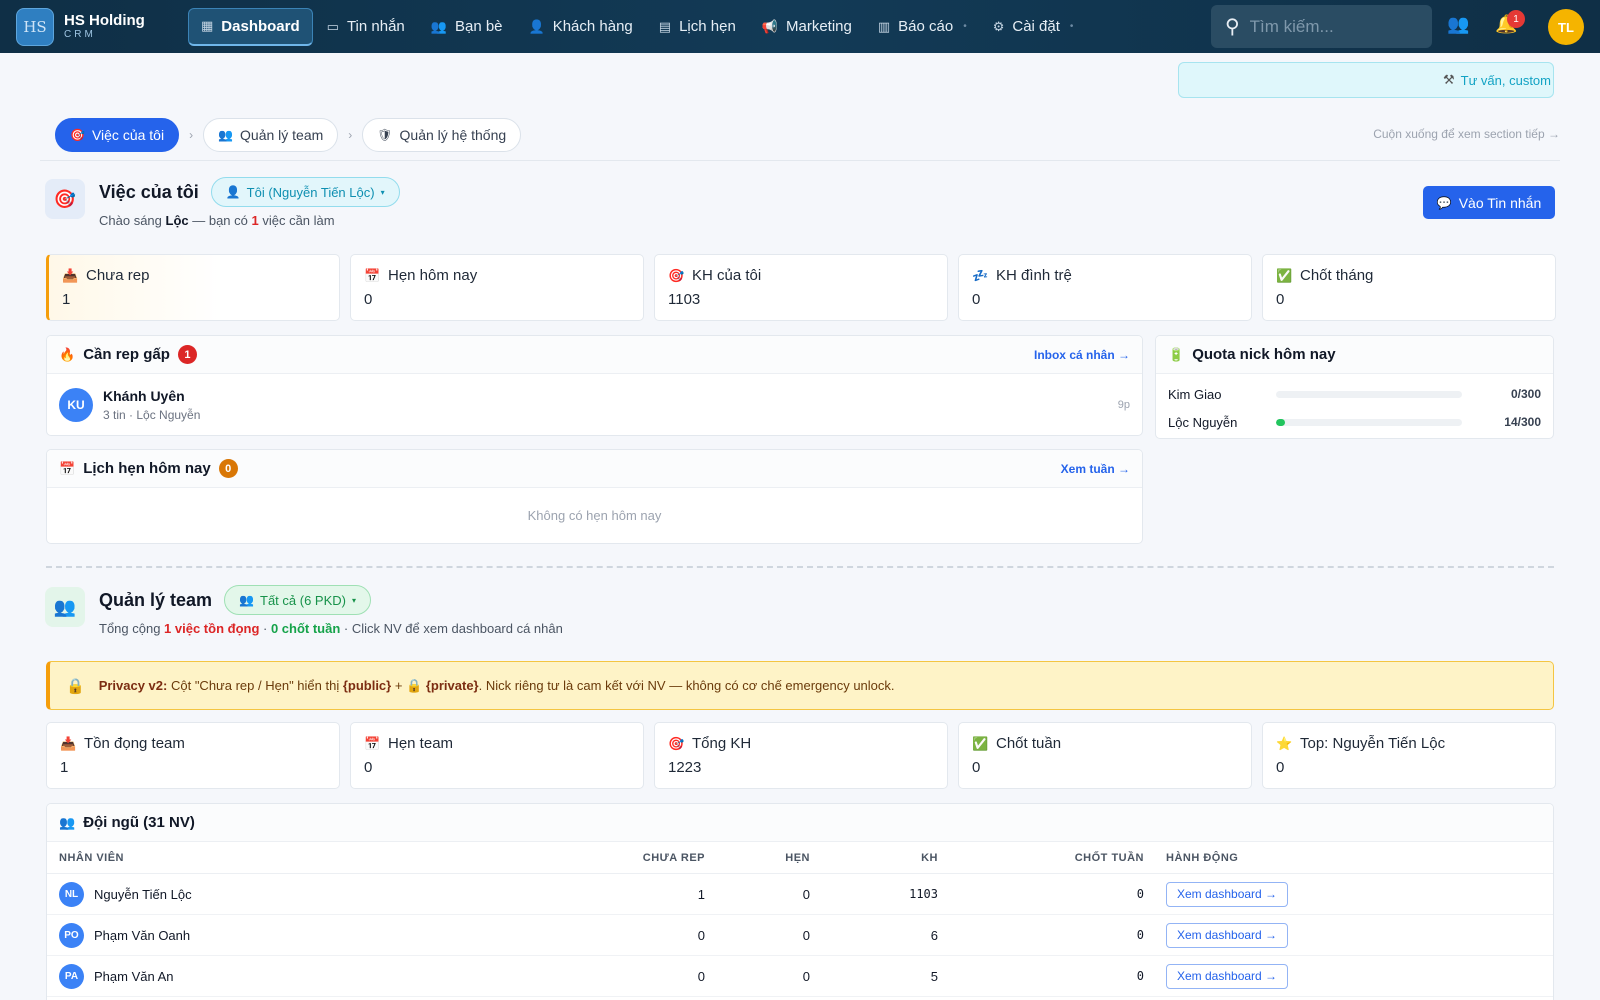  I want to click on stat-card: 🎯 KH của tôi 1103, so click(801, 287).